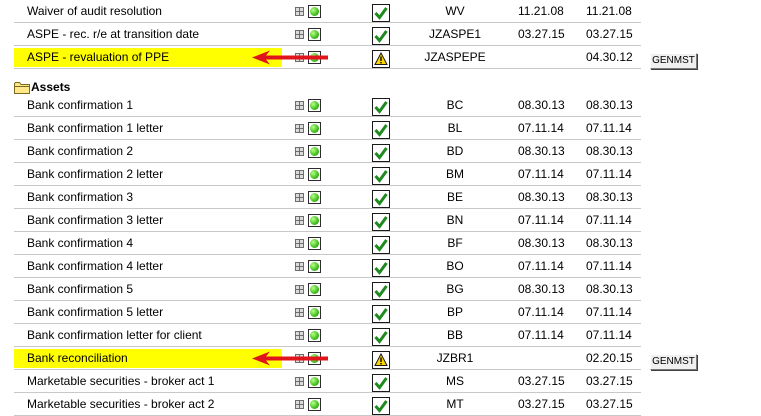 The height and width of the screenshot is (416, 761). What do you see at coordinates (148, 220) in the screenshot?
I see `row-description: Bank confirmation 3 letter` at bounding box center [148, 220].